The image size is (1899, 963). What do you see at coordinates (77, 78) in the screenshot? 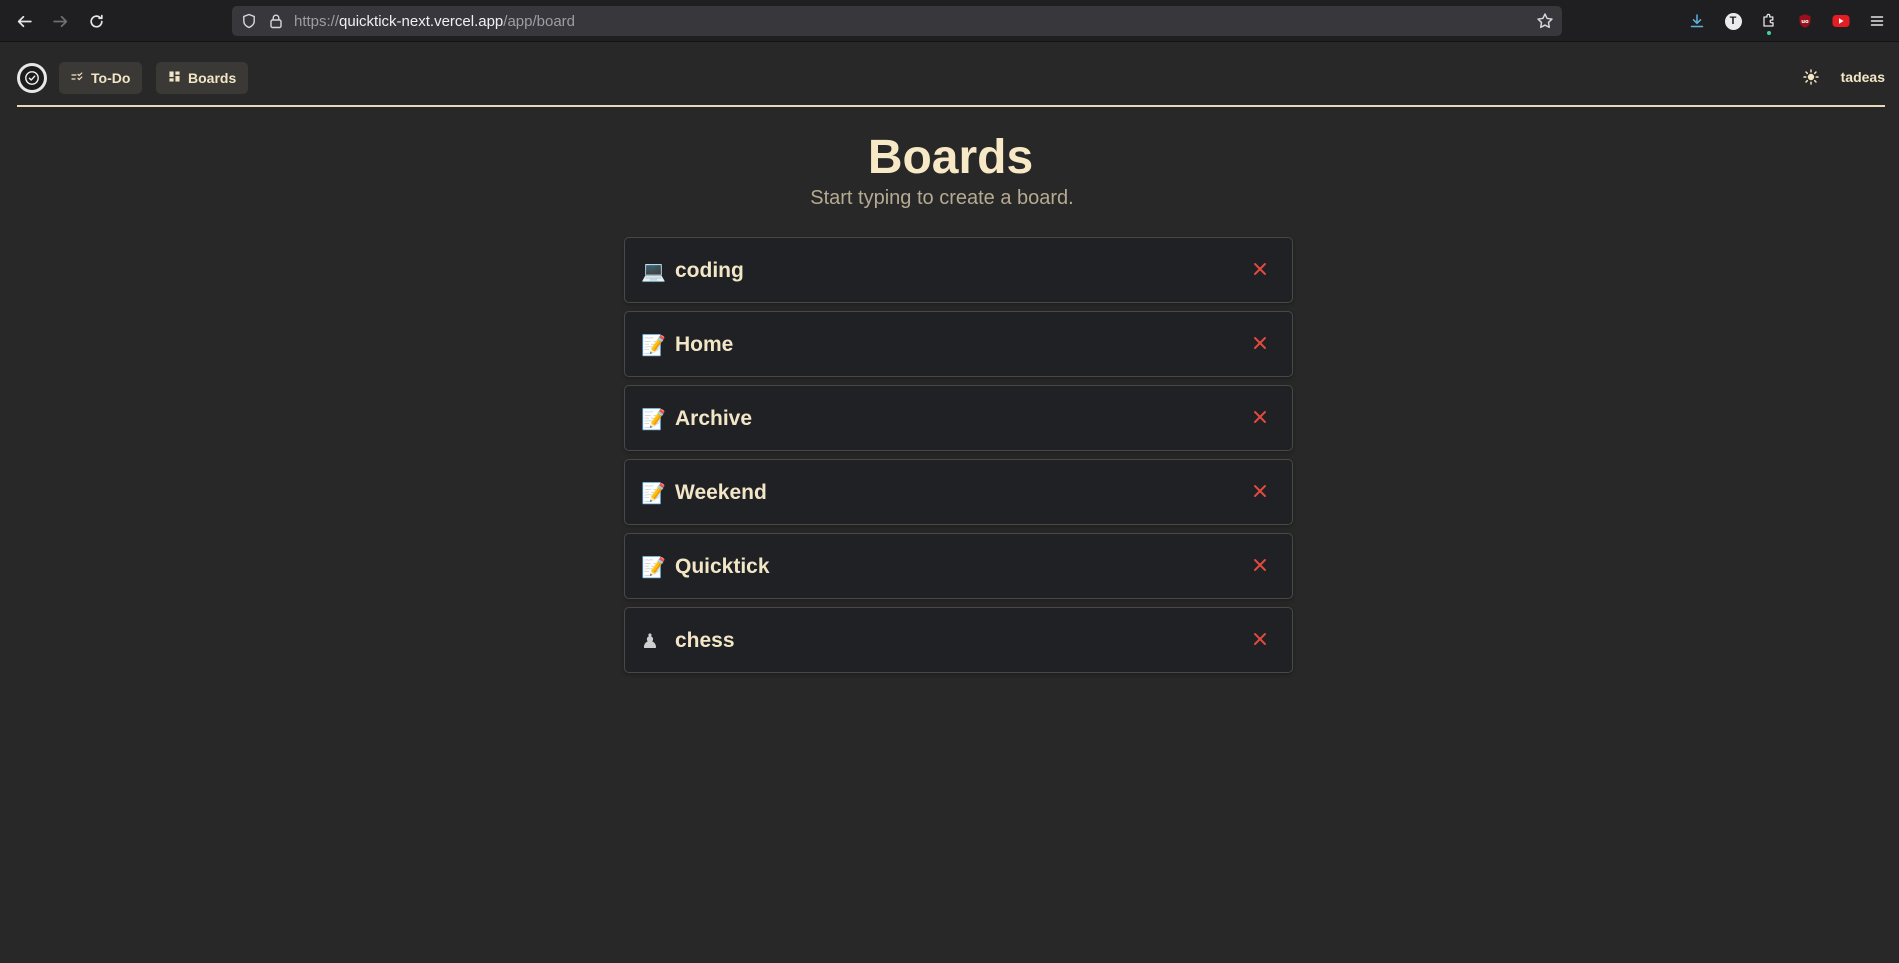
I see `checklist-icon` at bounding box center [77, 78].